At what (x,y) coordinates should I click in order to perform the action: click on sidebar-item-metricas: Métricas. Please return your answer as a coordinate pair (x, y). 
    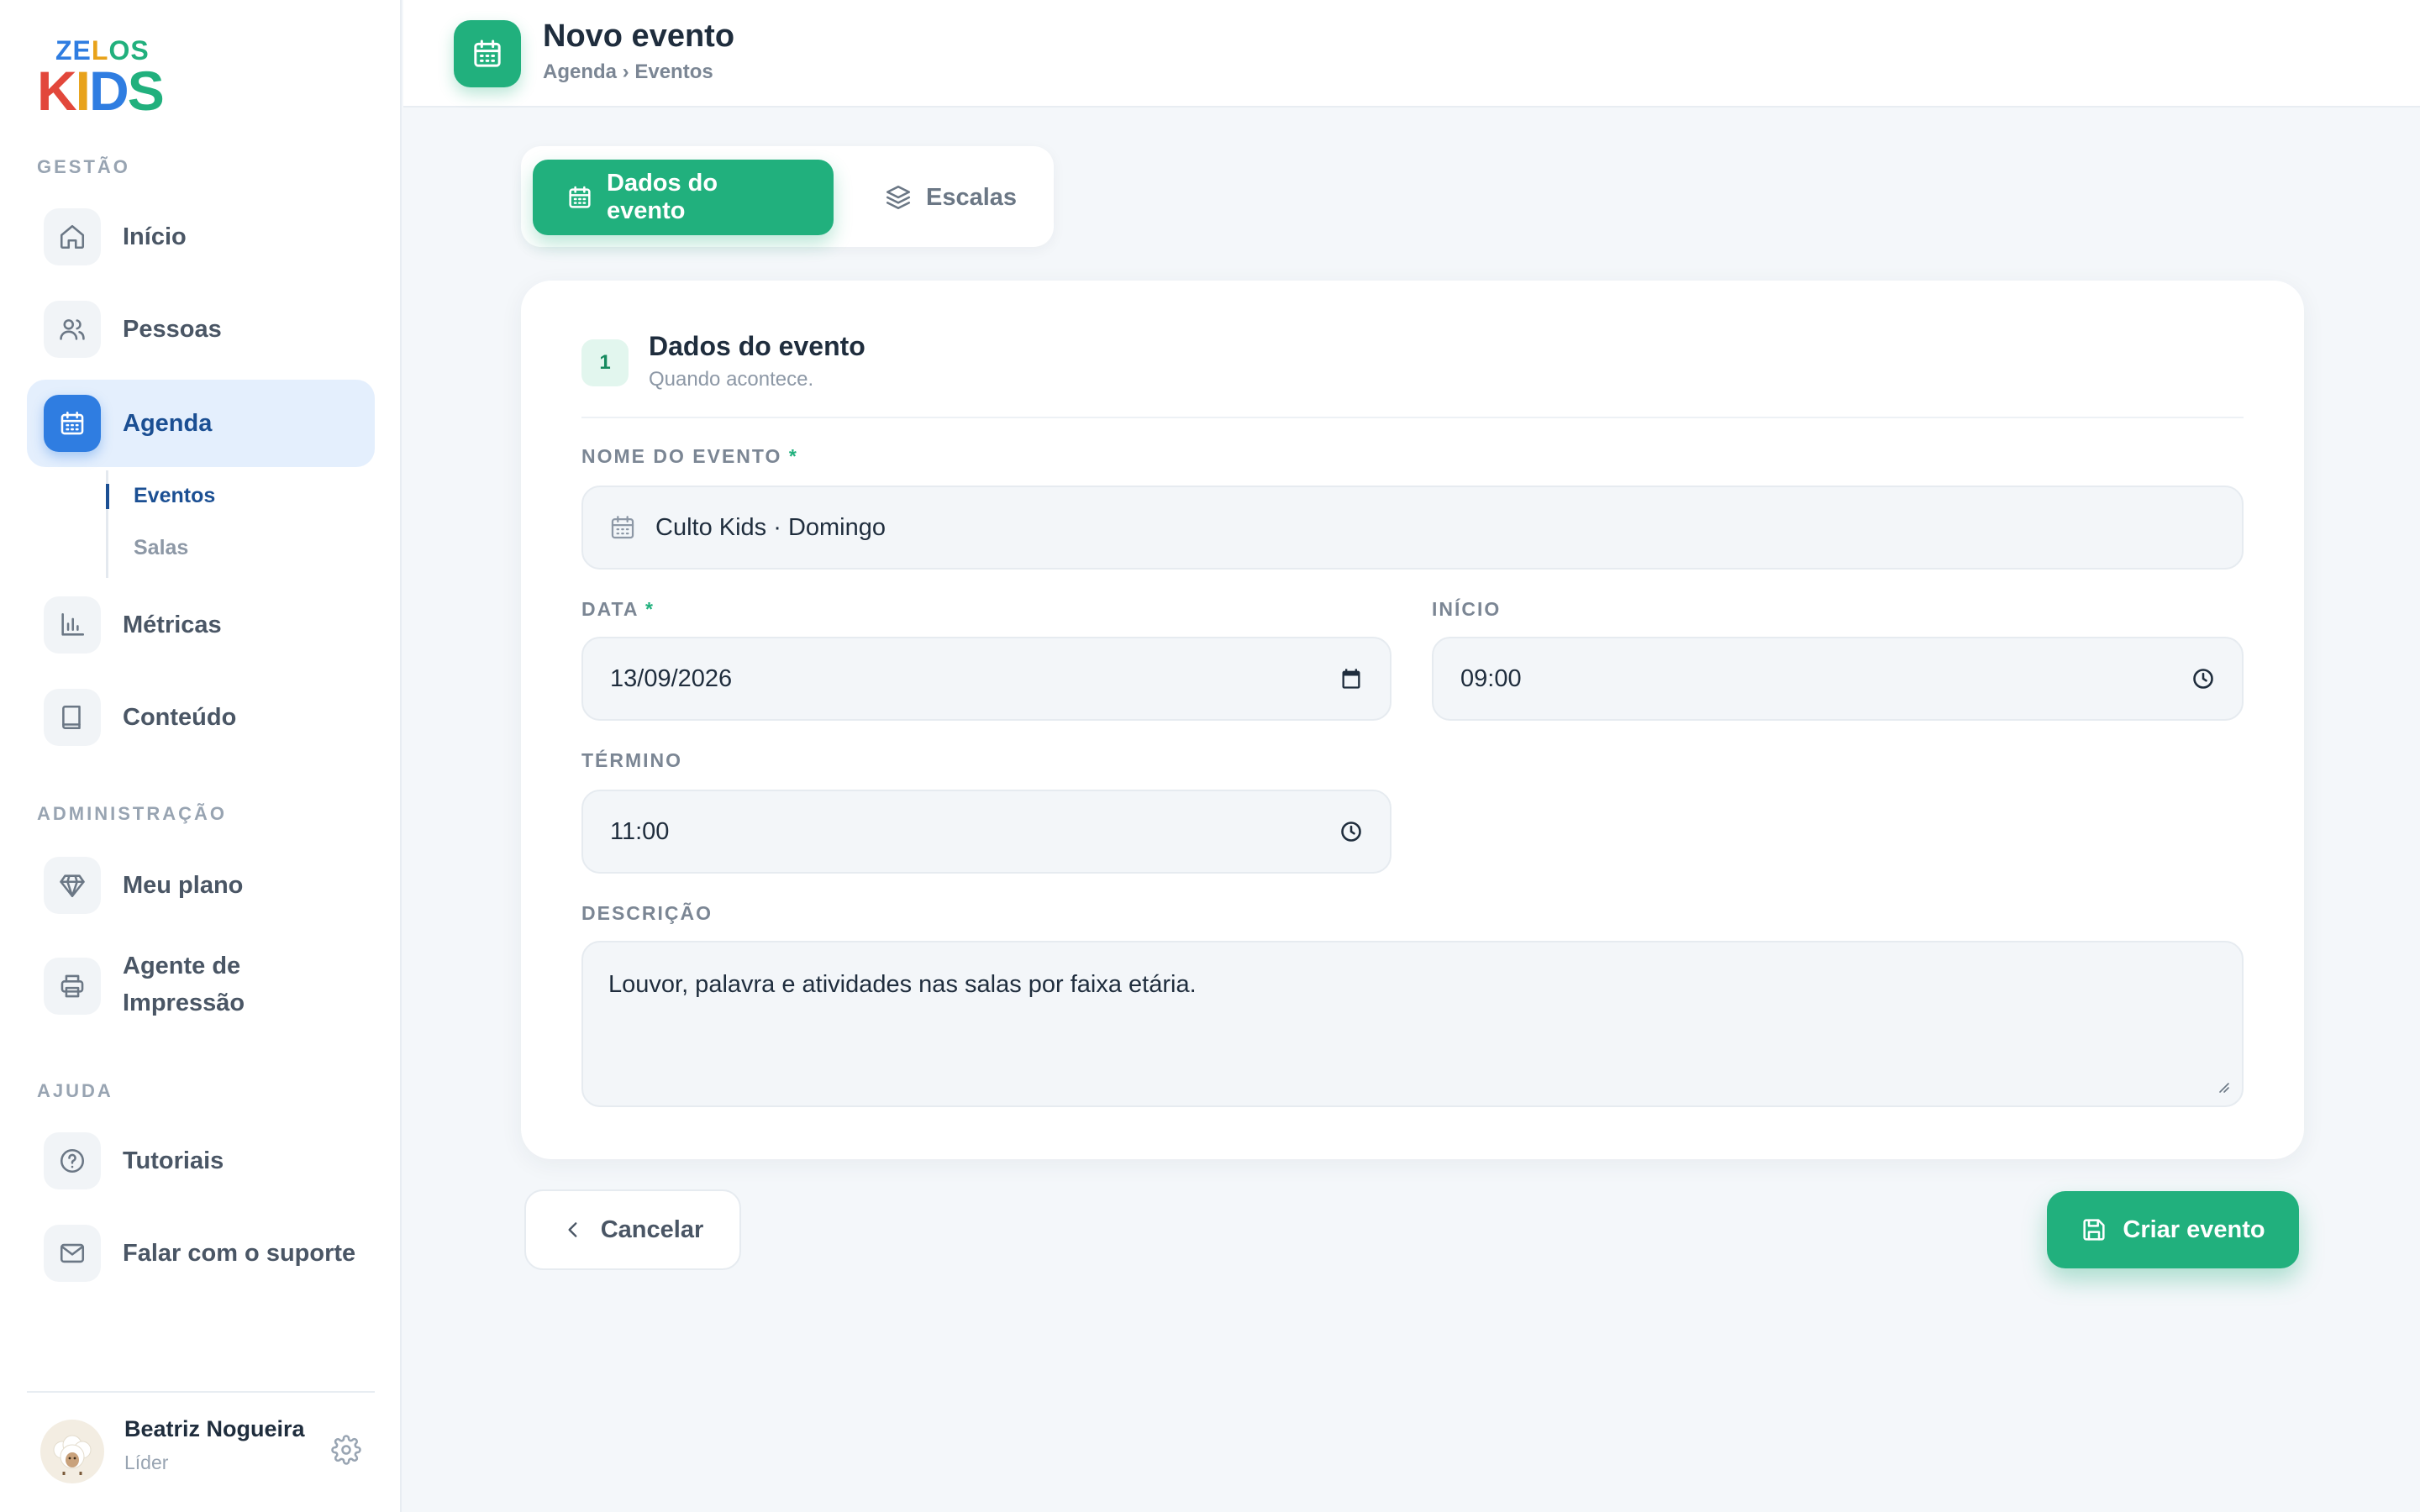
    Looking at the image, I should click on (201, 625).